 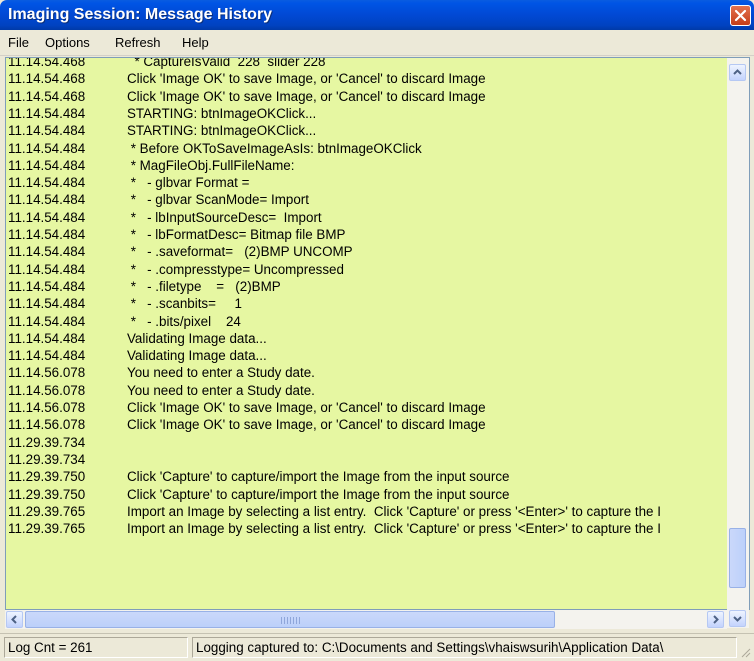 What do you see at coordinates (737, 558) in the screenshot?
I see `vertical-scroll-thumb` at bounding box center [737, 558].